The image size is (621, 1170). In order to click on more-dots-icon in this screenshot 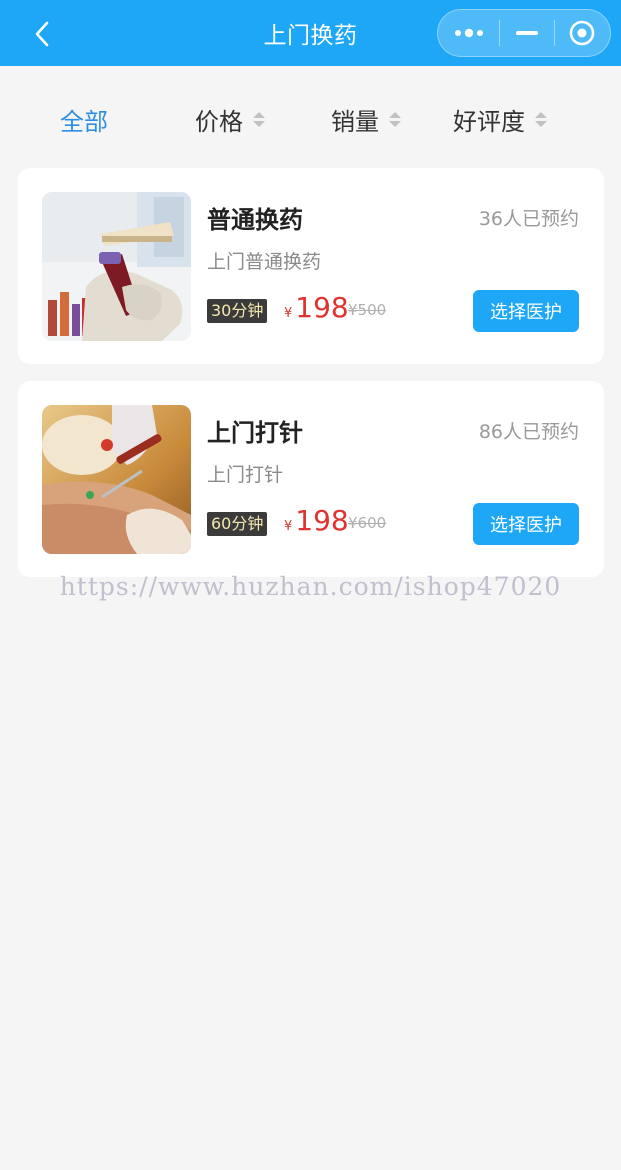, I will do `click(468, 33)`.